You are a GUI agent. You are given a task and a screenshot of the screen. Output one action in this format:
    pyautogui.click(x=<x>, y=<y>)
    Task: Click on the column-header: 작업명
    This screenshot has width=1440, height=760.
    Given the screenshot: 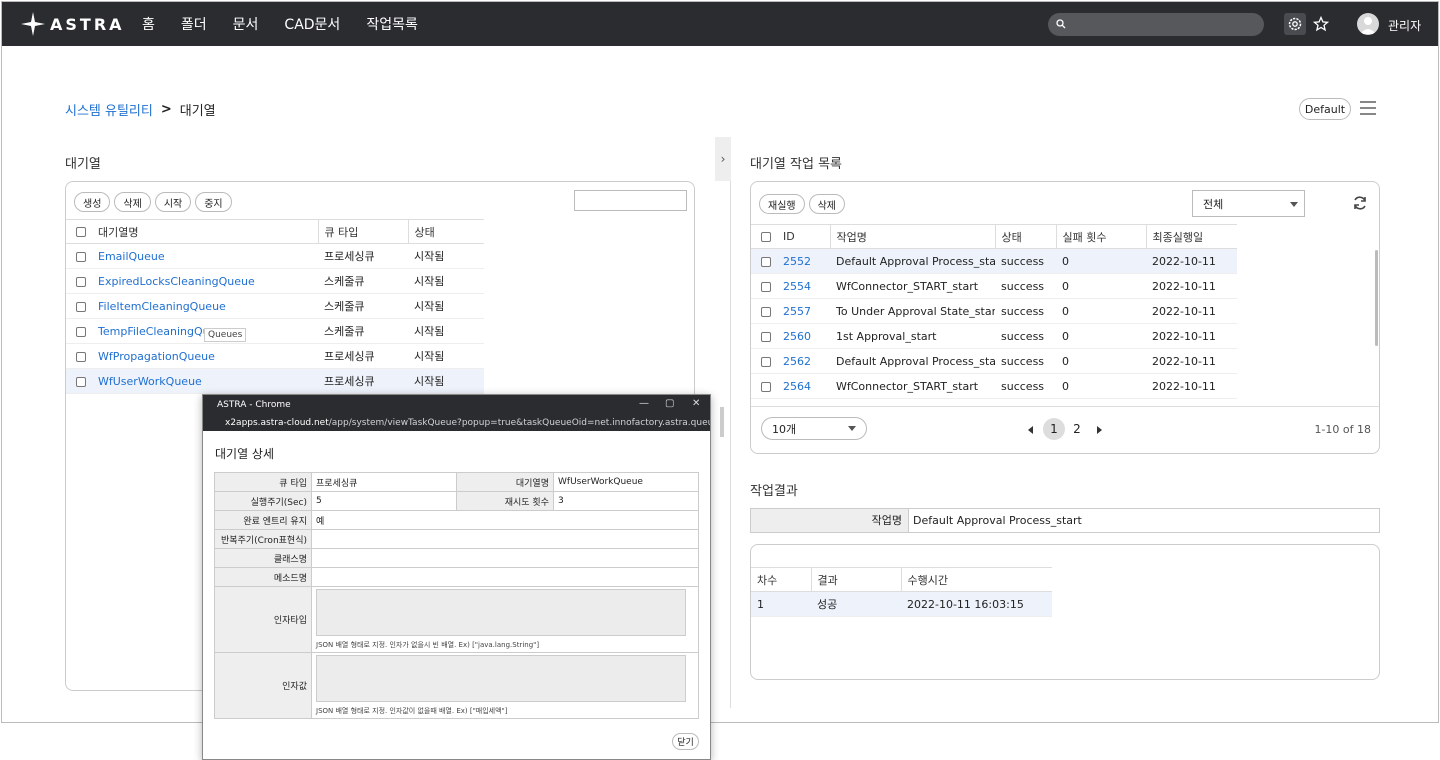 What is the action you would take?
    pyautogui.click(x=912, y=236)
    